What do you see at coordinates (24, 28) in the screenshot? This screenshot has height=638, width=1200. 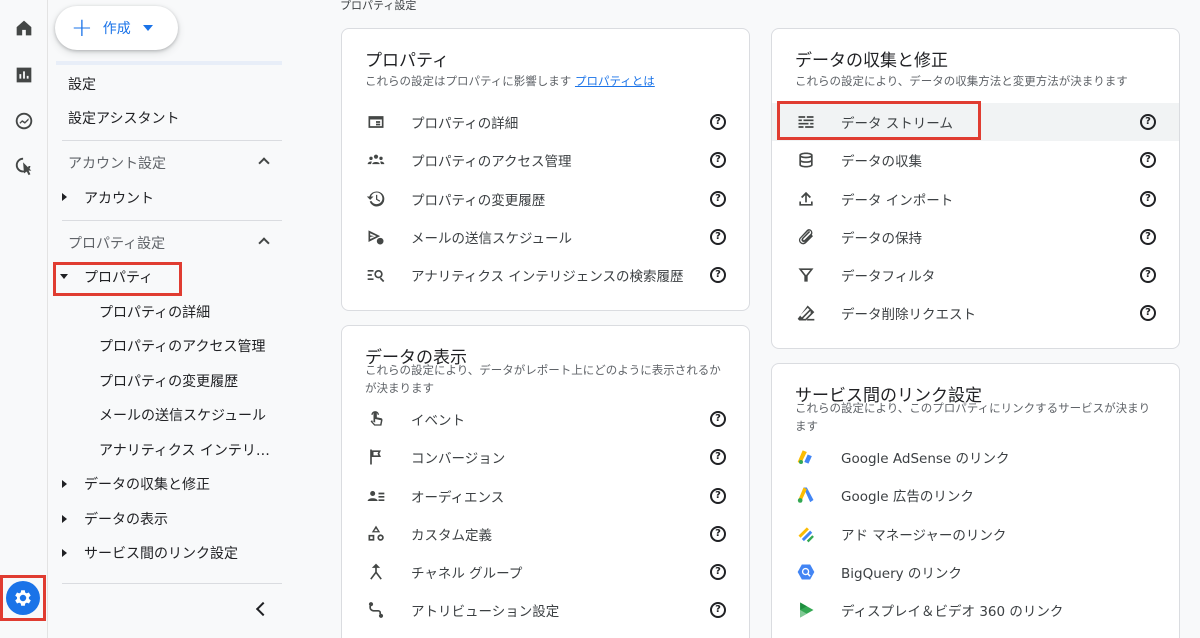 I see `home-icon` at bounding box center [24, 28].